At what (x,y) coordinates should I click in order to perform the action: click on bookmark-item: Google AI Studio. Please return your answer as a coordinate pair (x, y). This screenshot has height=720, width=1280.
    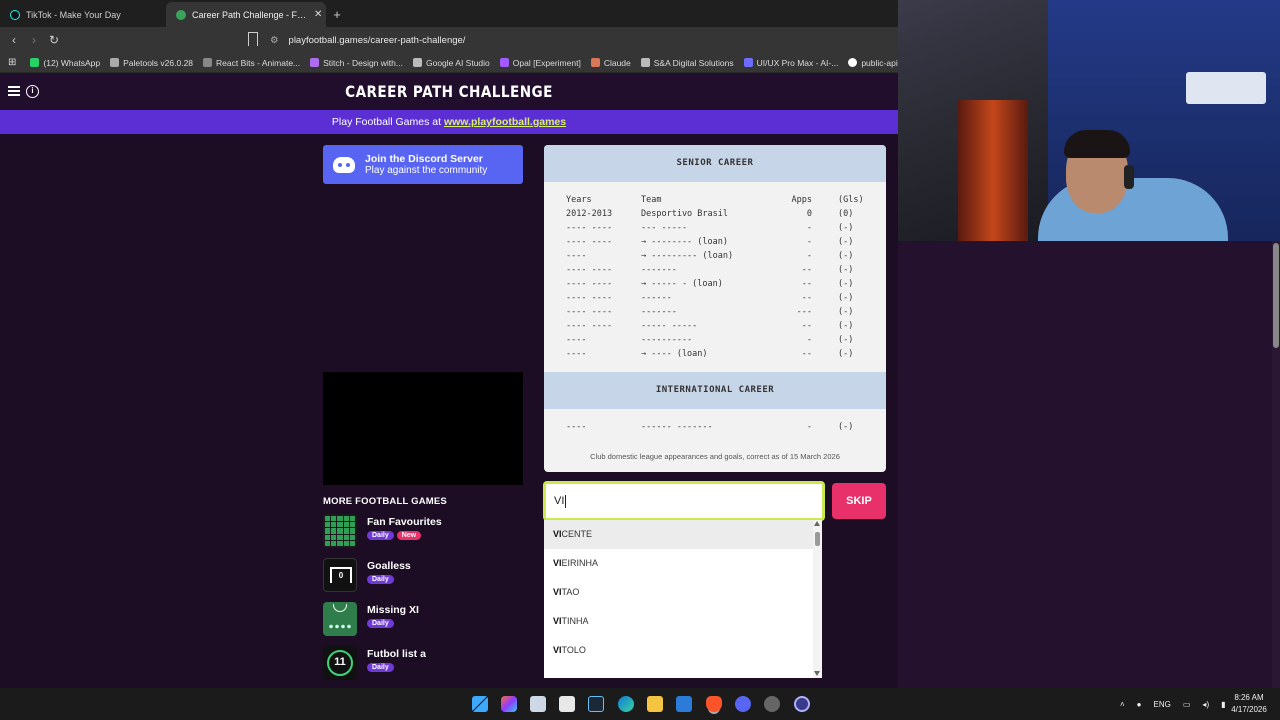
    Looking at the image, I should click on (451, 63).